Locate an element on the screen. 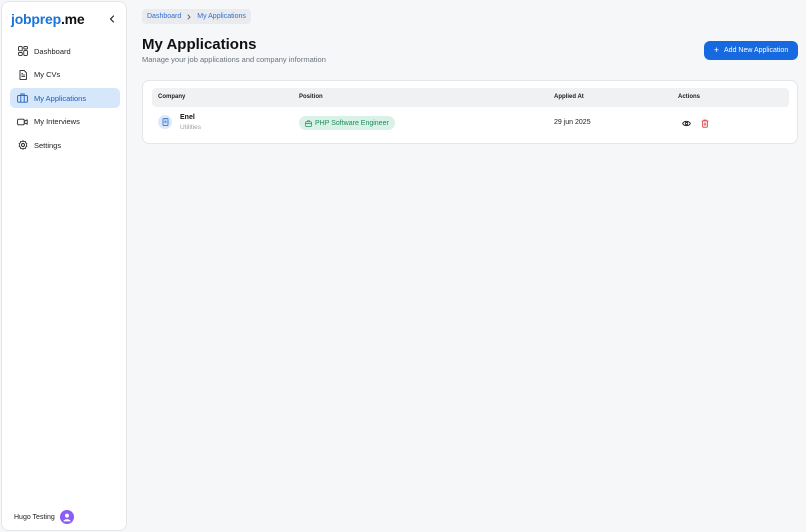 The width and height of the screenshot is (806, 532). company-icon is located at coordinates (165, 122).